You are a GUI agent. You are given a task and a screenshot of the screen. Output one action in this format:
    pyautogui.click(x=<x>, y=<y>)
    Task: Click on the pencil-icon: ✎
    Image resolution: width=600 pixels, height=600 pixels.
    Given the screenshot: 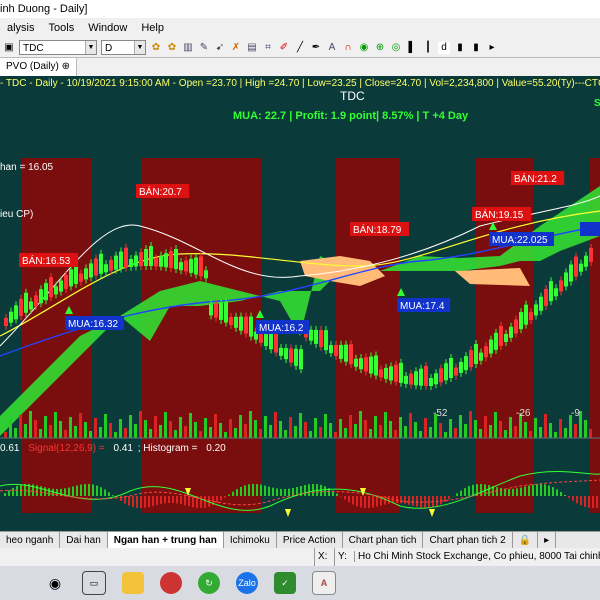 What is the action you would take?
    pyautogui.click(x=204, y=48)
    